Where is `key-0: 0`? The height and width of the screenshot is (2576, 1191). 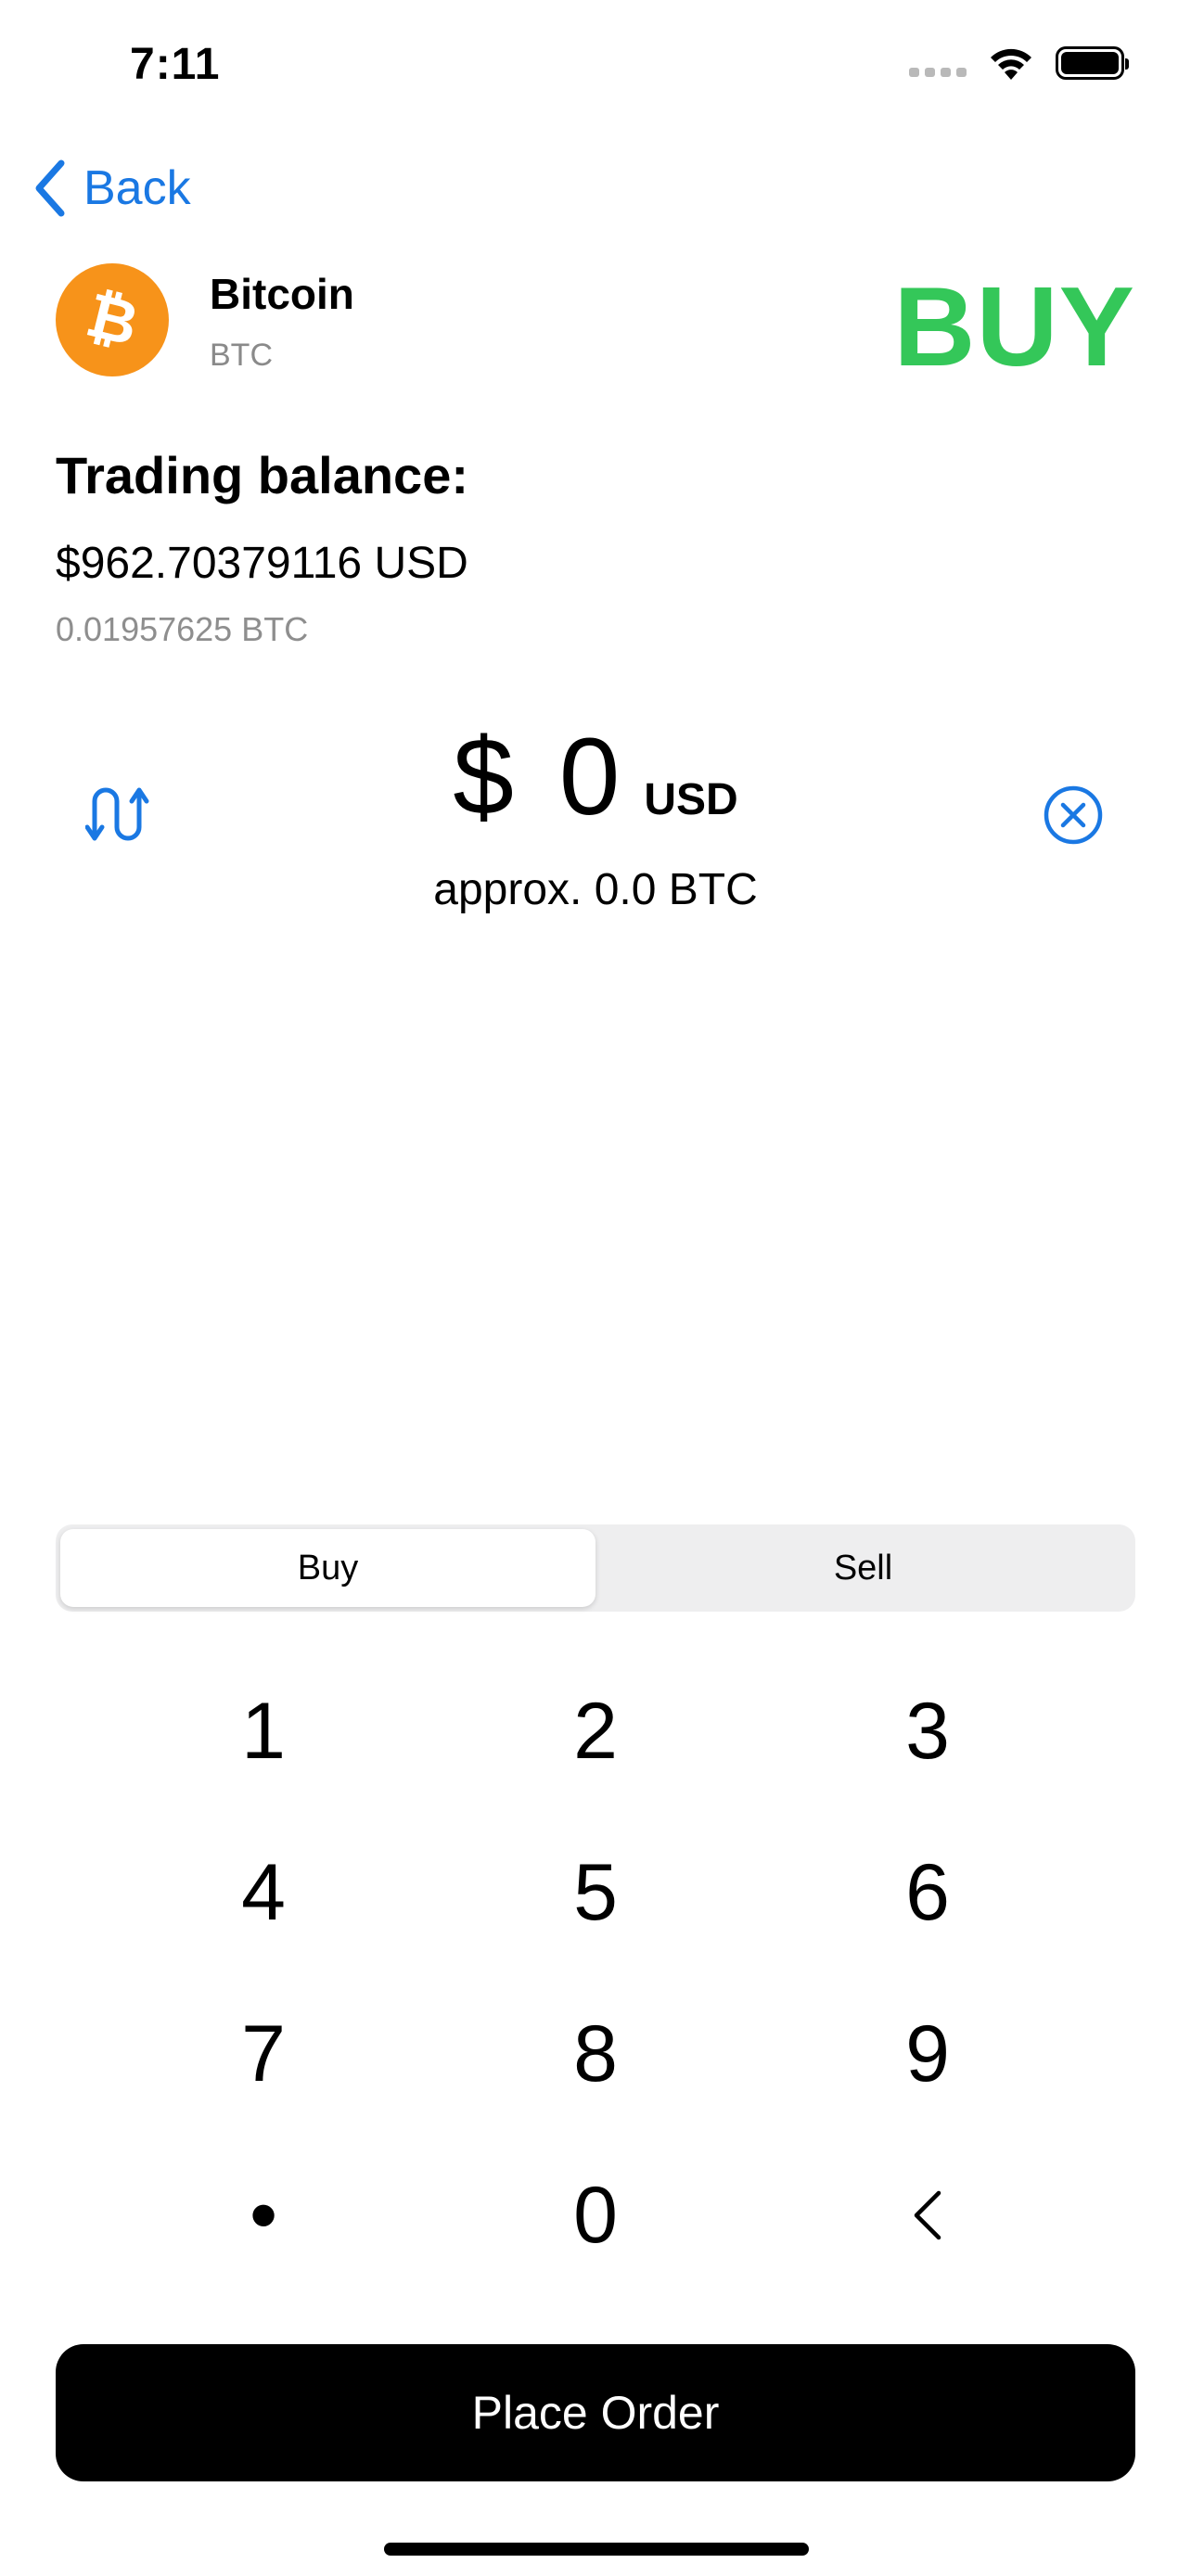
key-0: 0 is located at coordinates (595, 2216).